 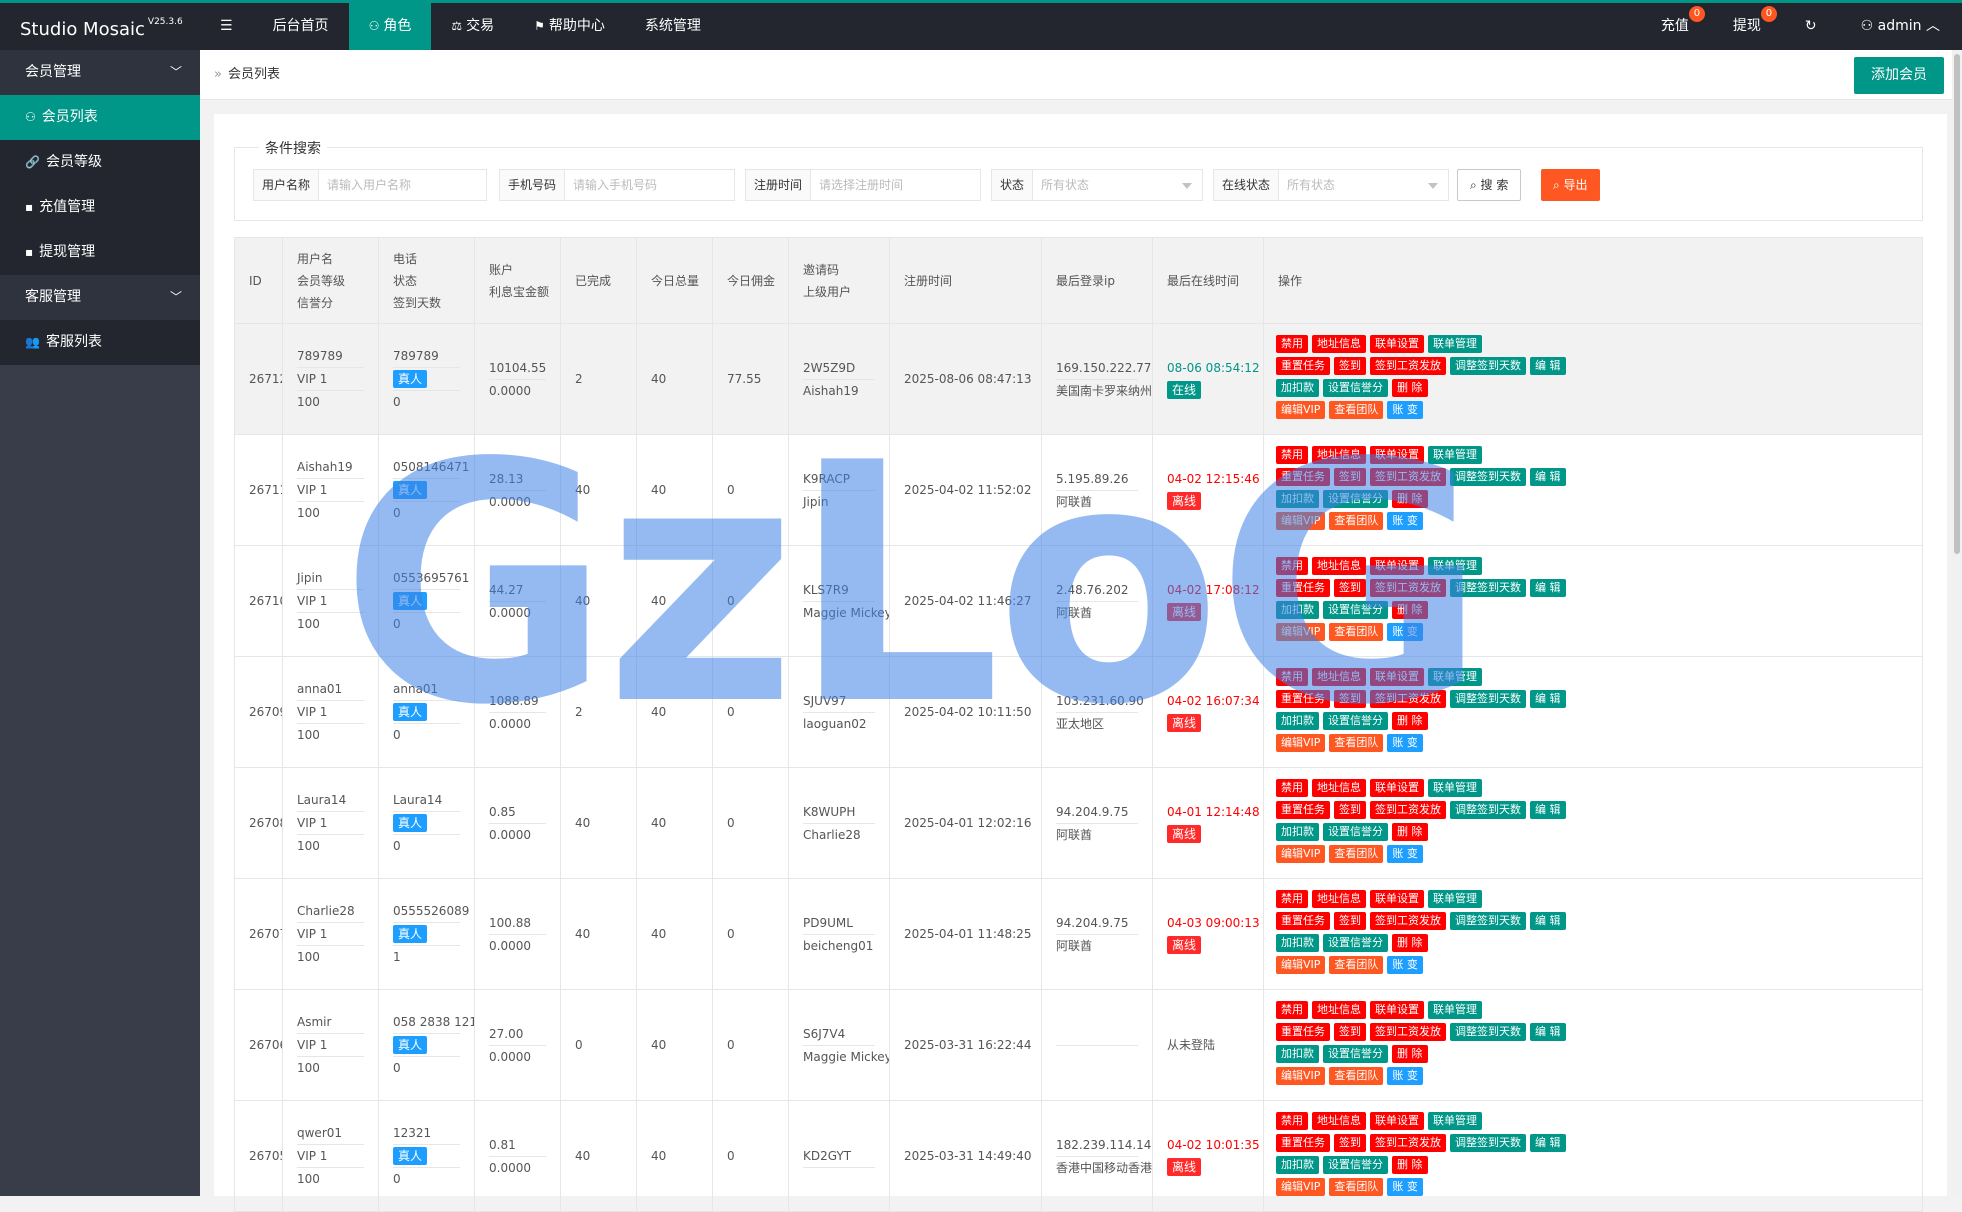 I want to click on regtime-input: 请选择注册时间, so click(x=895, y=185).